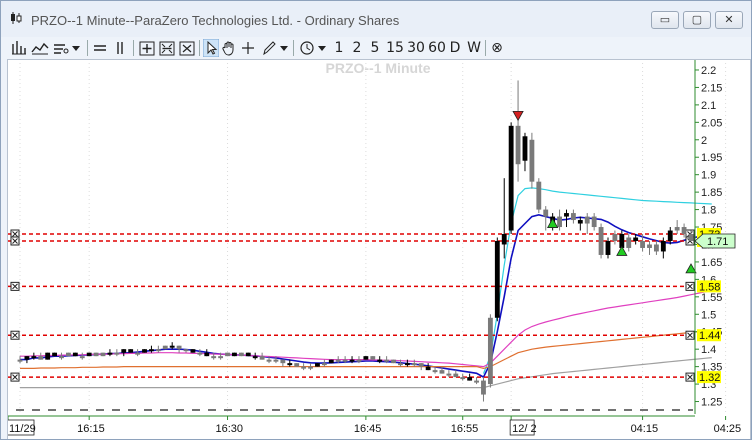  Describe the element at coordinates (19, 48) in the screenshot. I see `bar-chart-icon` at that location.